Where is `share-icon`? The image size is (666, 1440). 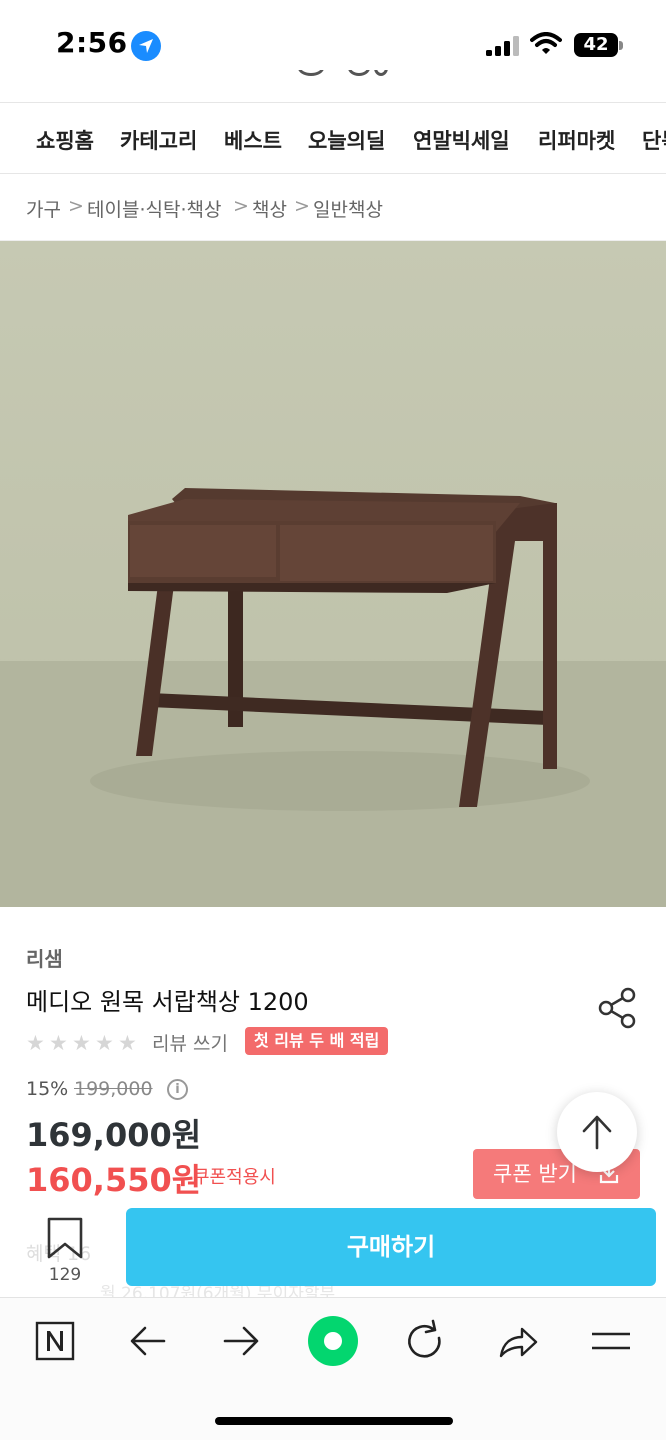 share-icon is located at coordinates (618, 1008).